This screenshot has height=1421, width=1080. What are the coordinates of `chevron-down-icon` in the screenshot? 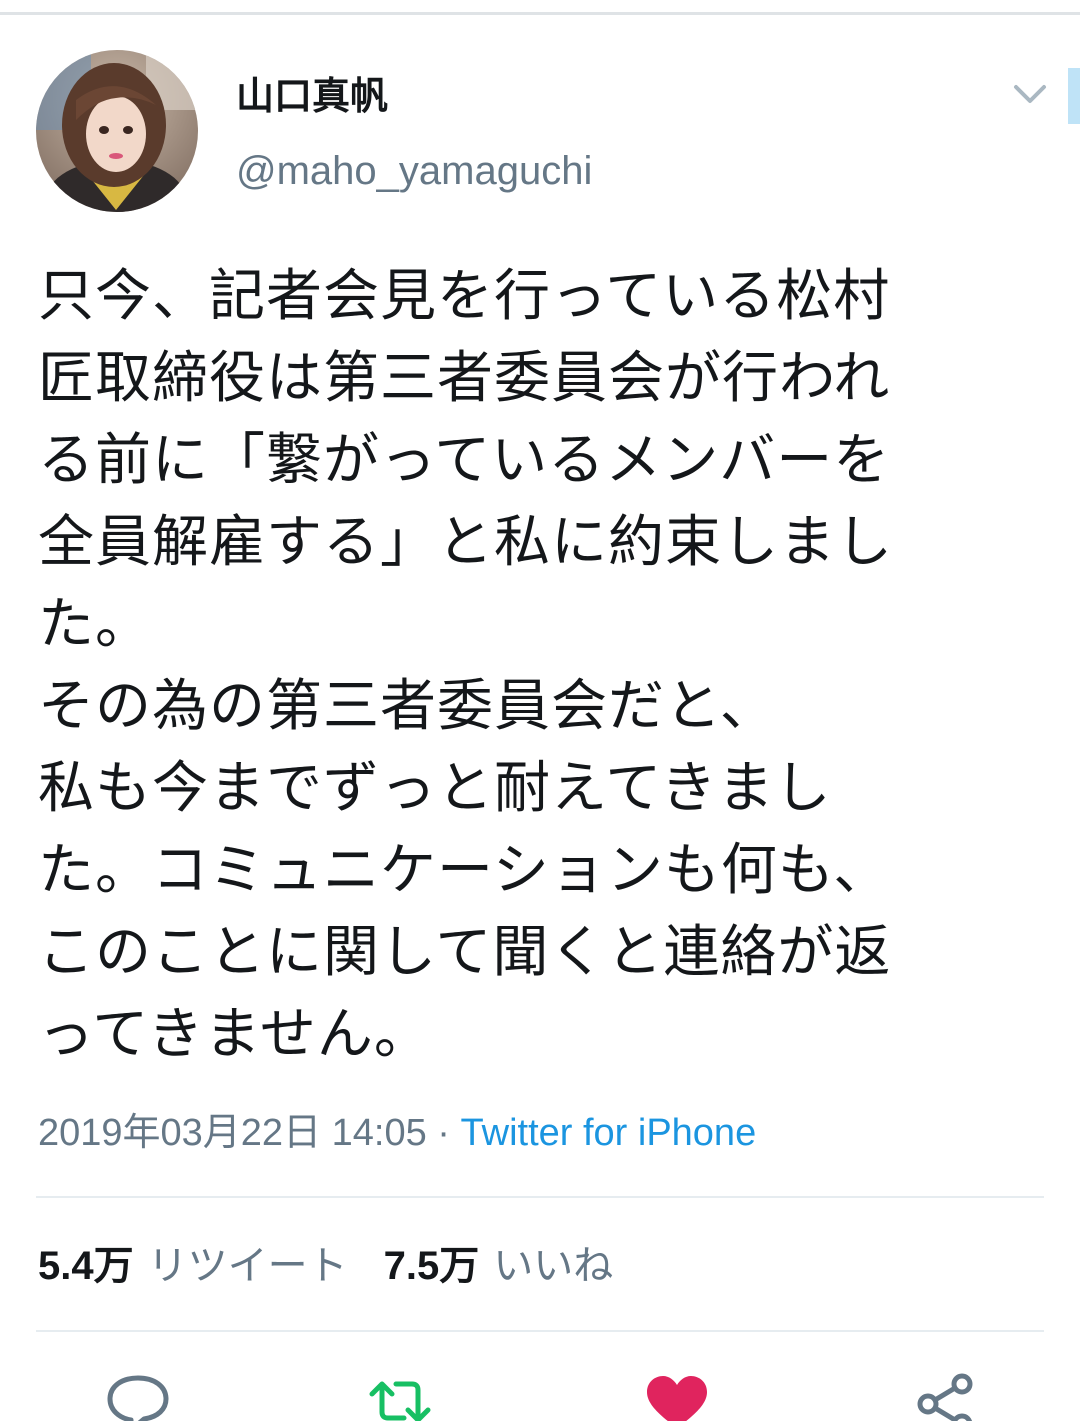 It's located at (1030, 95).